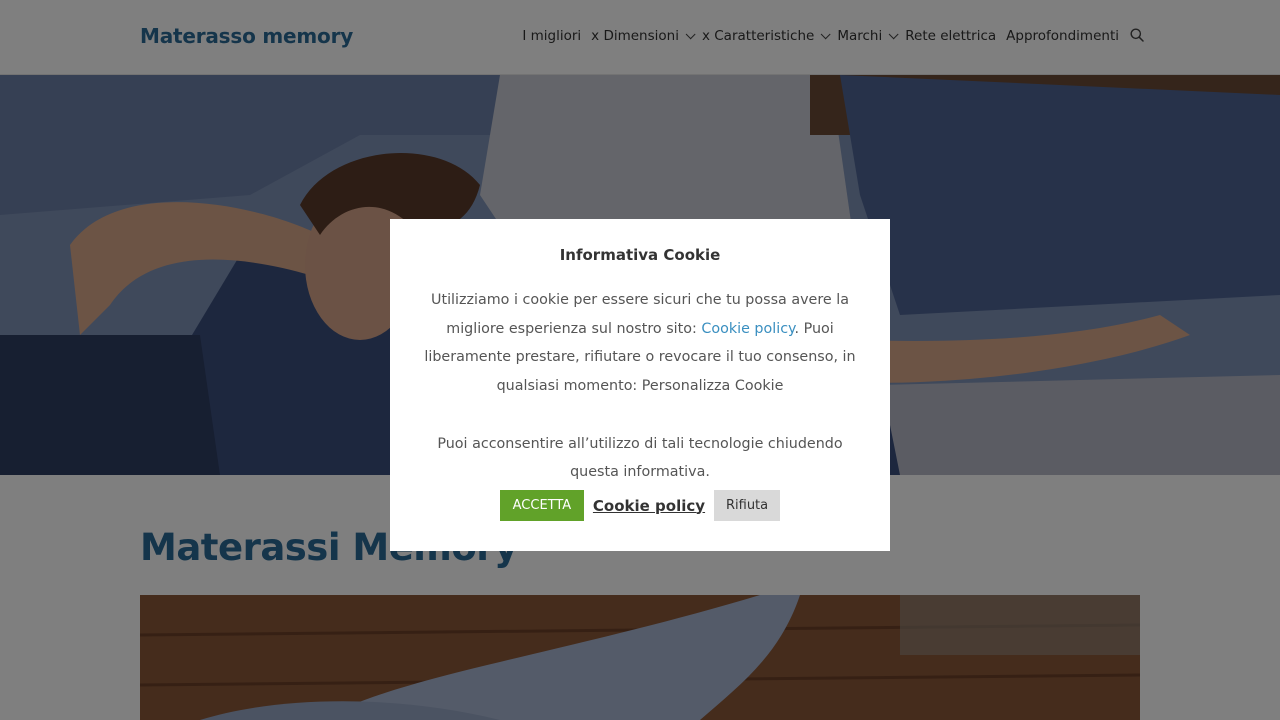 The image size is (1280, 720). I want to click on reject-button: Rifiuta, so click(747, 505).